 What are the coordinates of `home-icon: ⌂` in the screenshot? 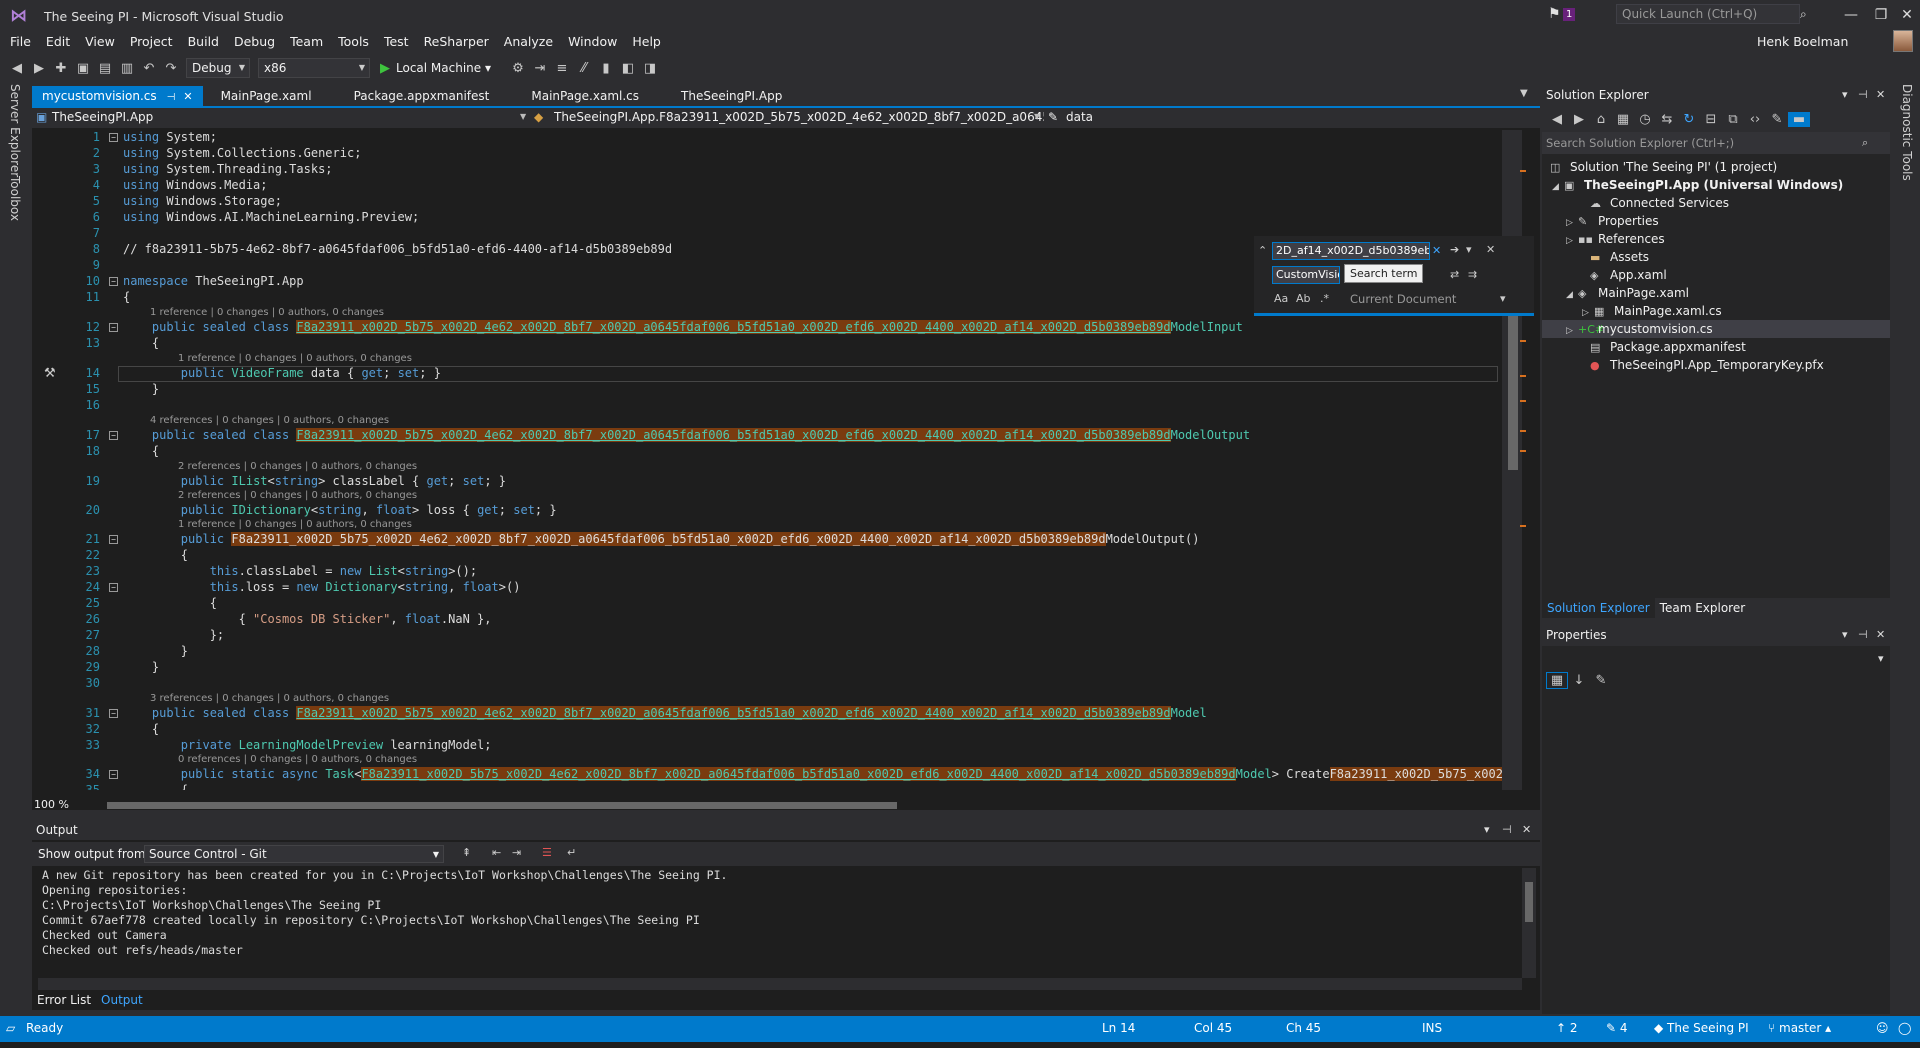 It's located at (1601, 119).